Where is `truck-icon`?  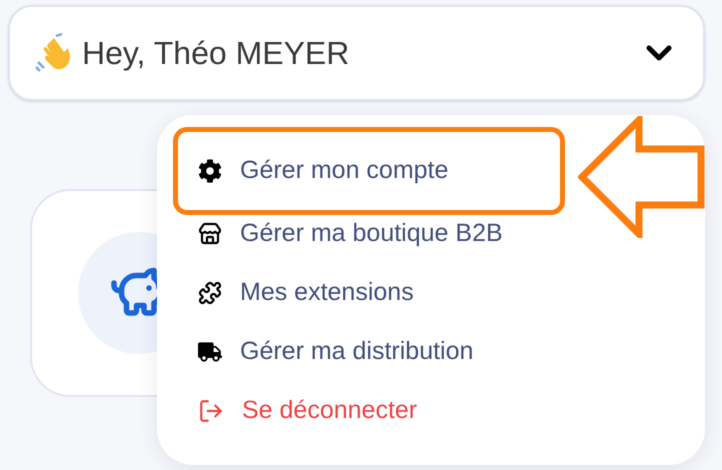 truck-icon is located at coordinates (210, 352).